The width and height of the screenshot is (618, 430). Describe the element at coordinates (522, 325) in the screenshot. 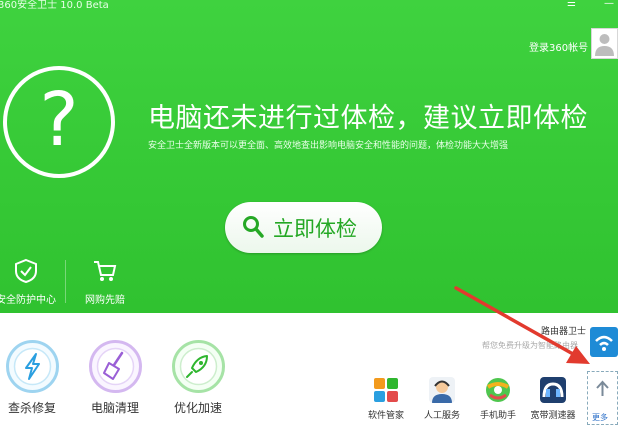

I see `red-annotation-arrow` at that location.